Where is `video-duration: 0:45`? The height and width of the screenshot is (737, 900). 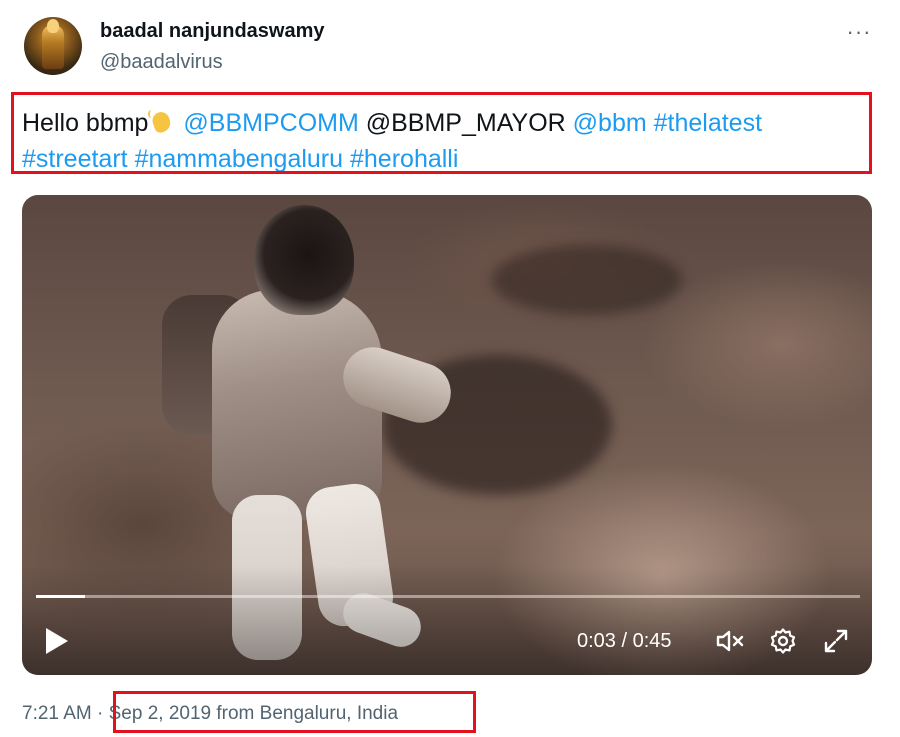
video-duration: 0:45 is located at coordinates (652, 641).